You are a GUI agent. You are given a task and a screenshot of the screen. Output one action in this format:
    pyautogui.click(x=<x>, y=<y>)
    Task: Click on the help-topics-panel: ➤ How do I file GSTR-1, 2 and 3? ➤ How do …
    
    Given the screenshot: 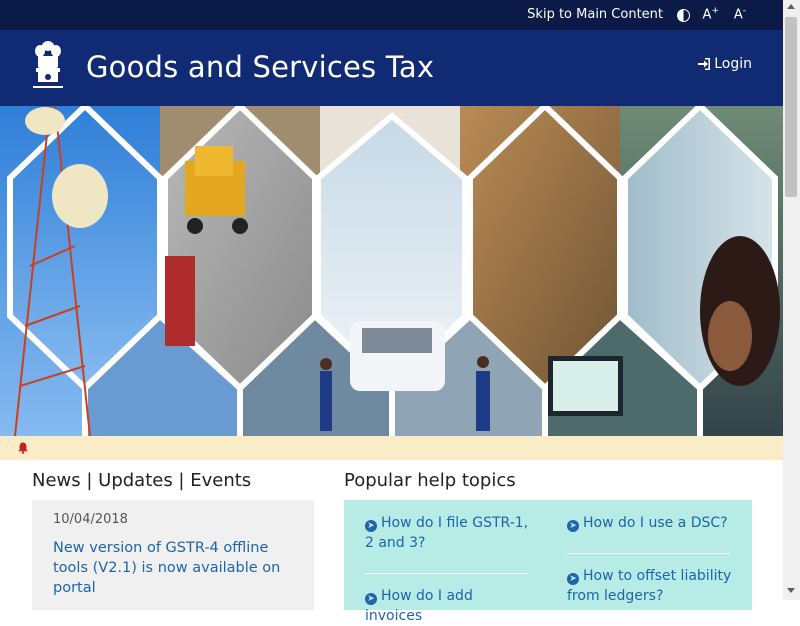 What is the action you would take?
    pyautogui.click(x=548, y=562)
    